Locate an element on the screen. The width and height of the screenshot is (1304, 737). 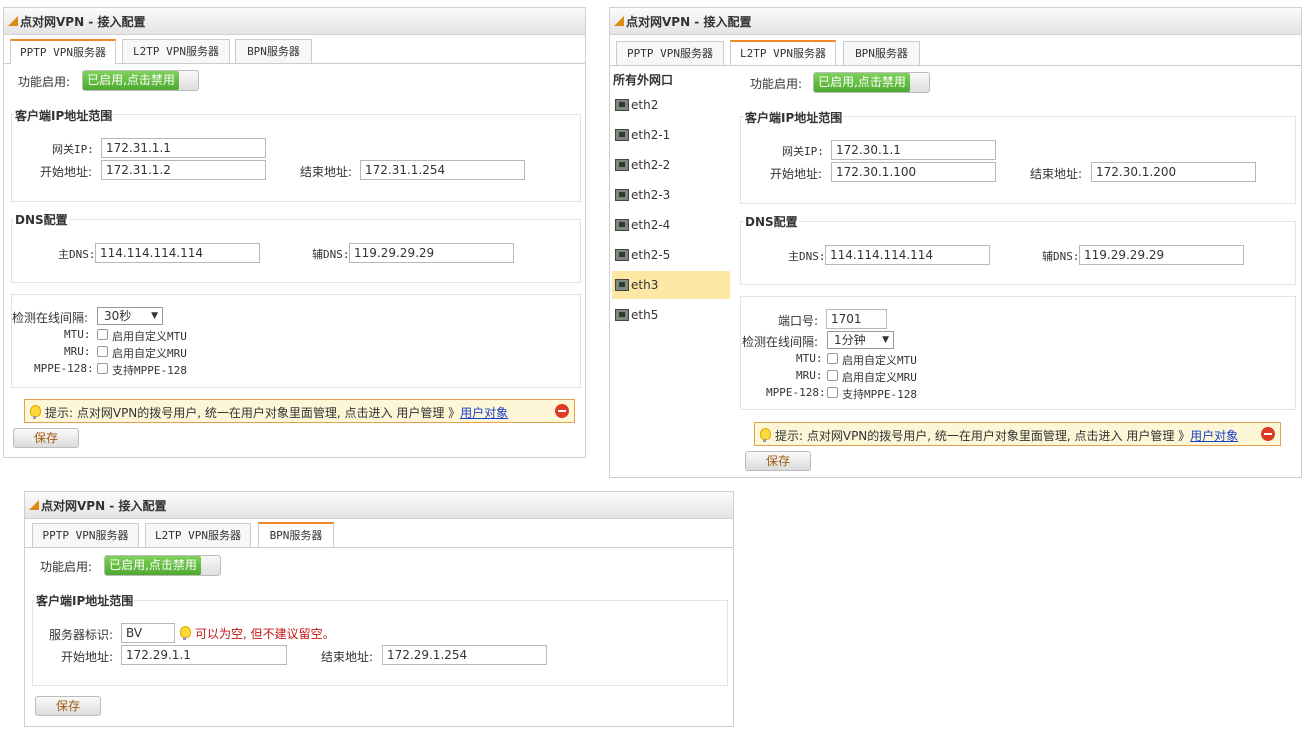
port-input: 1701 is located at coordinates (856, 319).